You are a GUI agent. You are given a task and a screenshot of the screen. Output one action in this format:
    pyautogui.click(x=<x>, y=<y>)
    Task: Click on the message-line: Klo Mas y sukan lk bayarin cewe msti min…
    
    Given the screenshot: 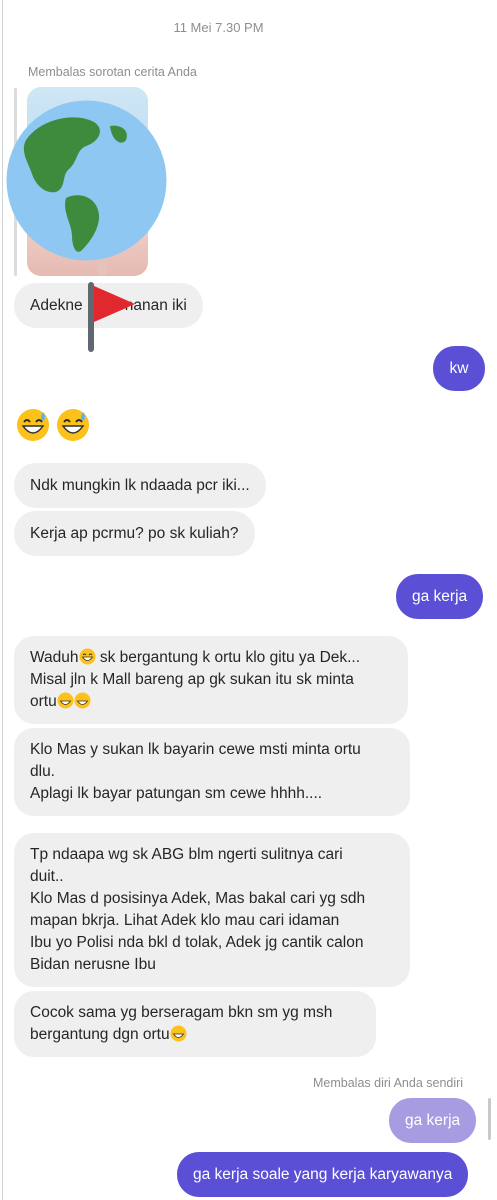 What is the action you would take?
    pyautogui.click(x=195, y=749)
    